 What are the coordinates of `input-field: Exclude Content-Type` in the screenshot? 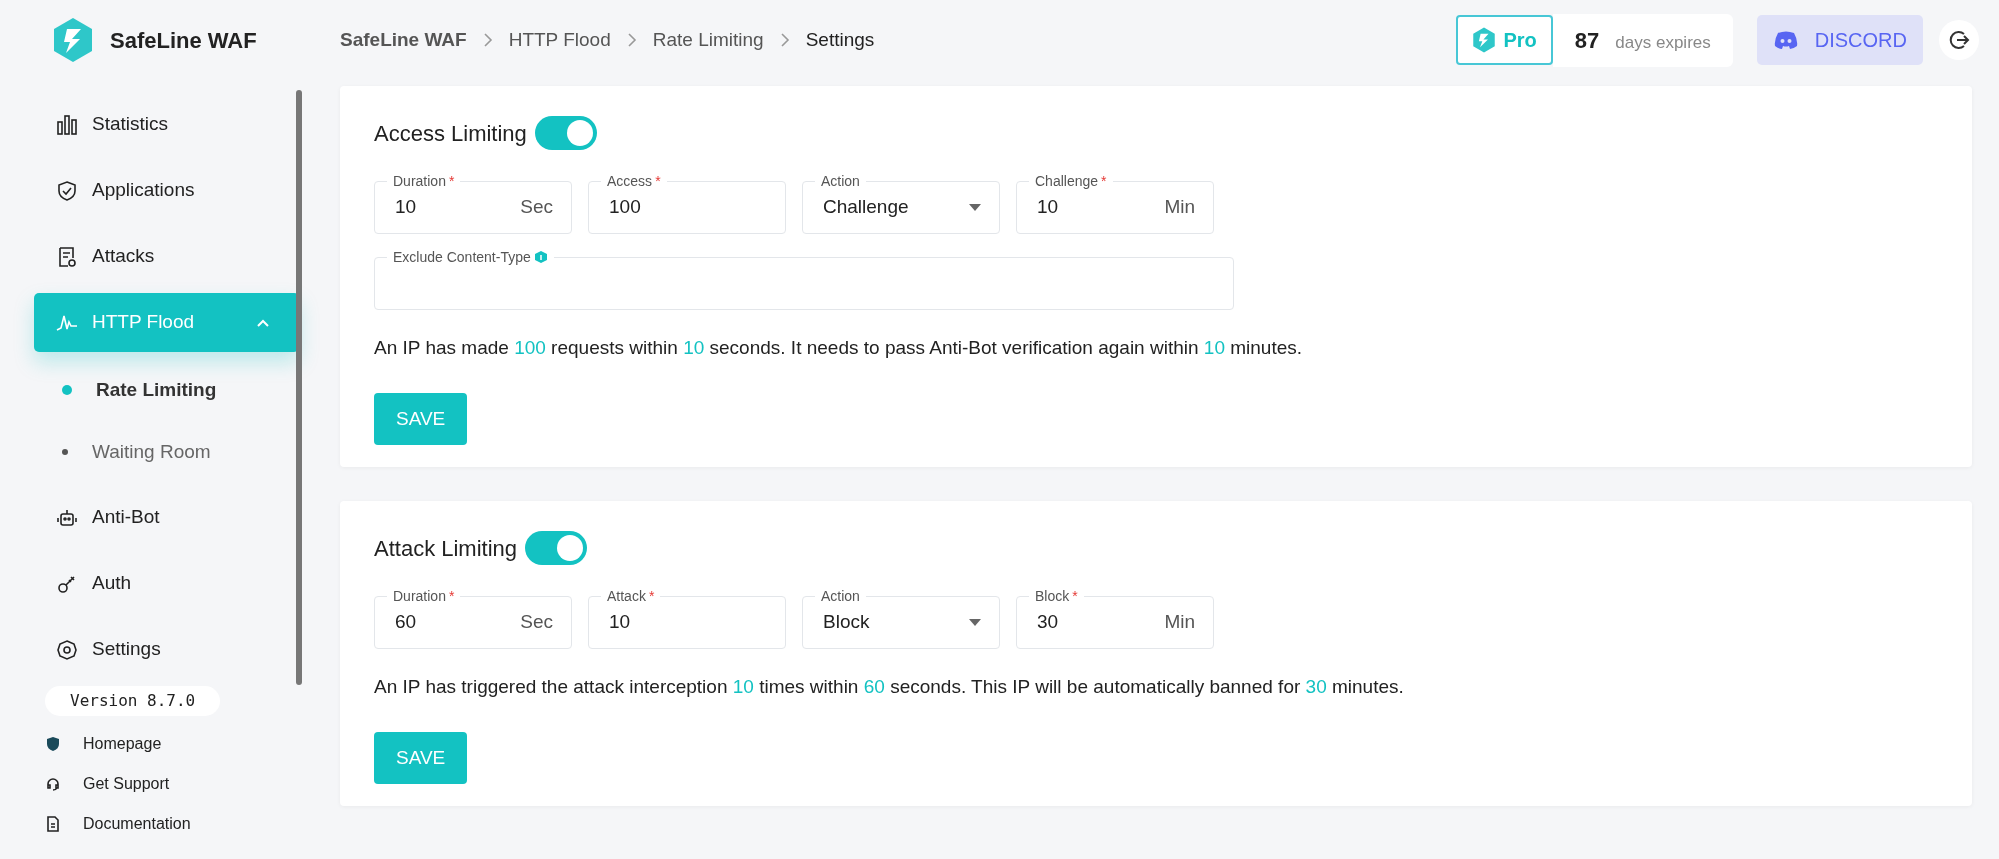 It's located at (804, 280).